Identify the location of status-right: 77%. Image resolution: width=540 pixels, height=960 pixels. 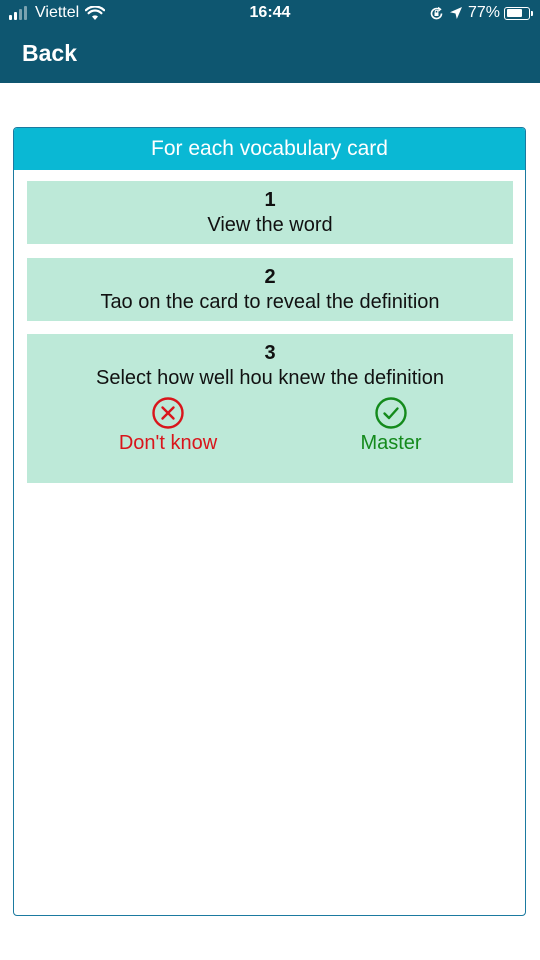
(481, 13).